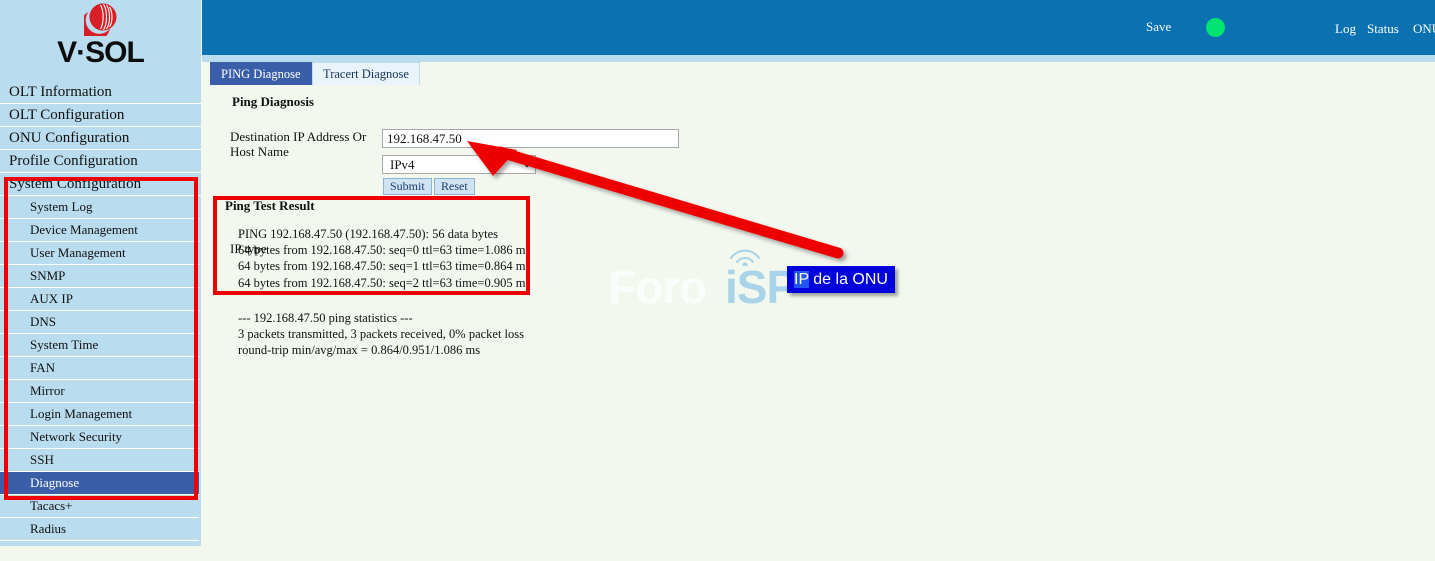 Image resolution: width=1435 pixels, height=561 pixels. I want to click on sidebar-item-onu-configuration: ONU Configuration, so click(100, 138).